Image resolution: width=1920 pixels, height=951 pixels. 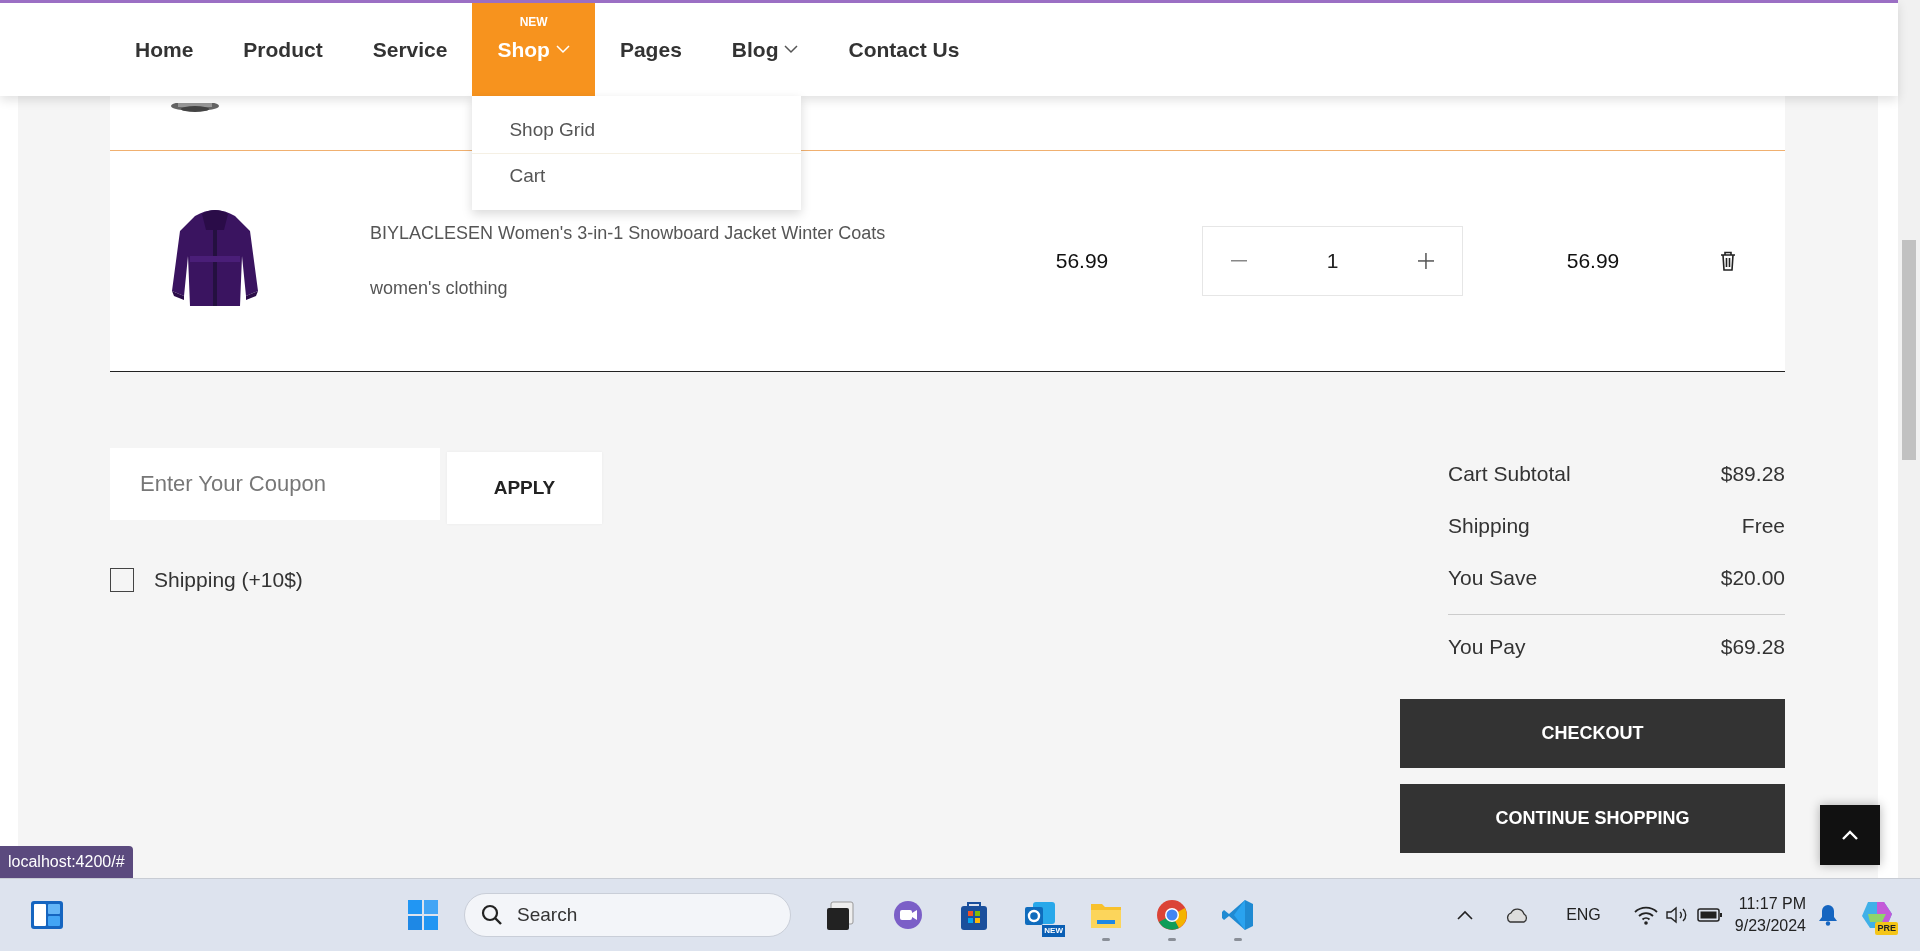 I want to click on nav-link: Pages, so click(x=650, y=49).